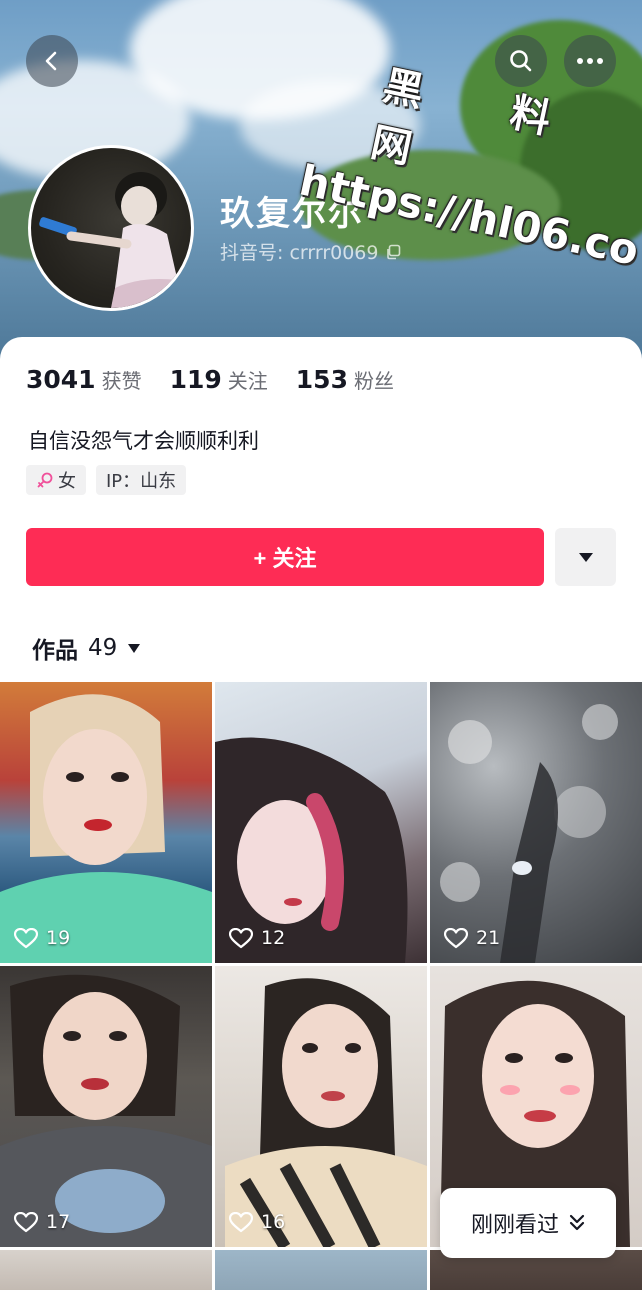 This screenshot has width=642, height=1290. I want to click on avatar, so click(111, 228).